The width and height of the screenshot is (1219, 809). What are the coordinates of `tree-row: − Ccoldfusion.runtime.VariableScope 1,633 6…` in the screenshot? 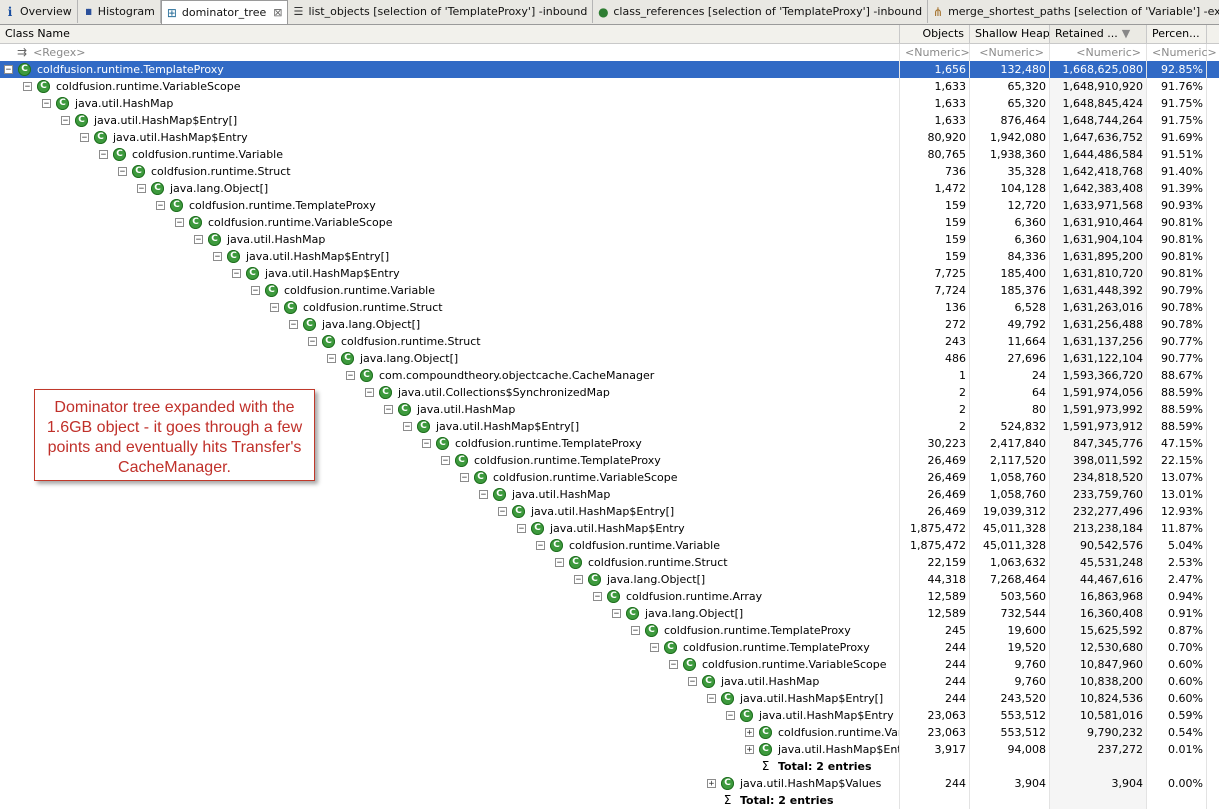 It's located at (609, 86).